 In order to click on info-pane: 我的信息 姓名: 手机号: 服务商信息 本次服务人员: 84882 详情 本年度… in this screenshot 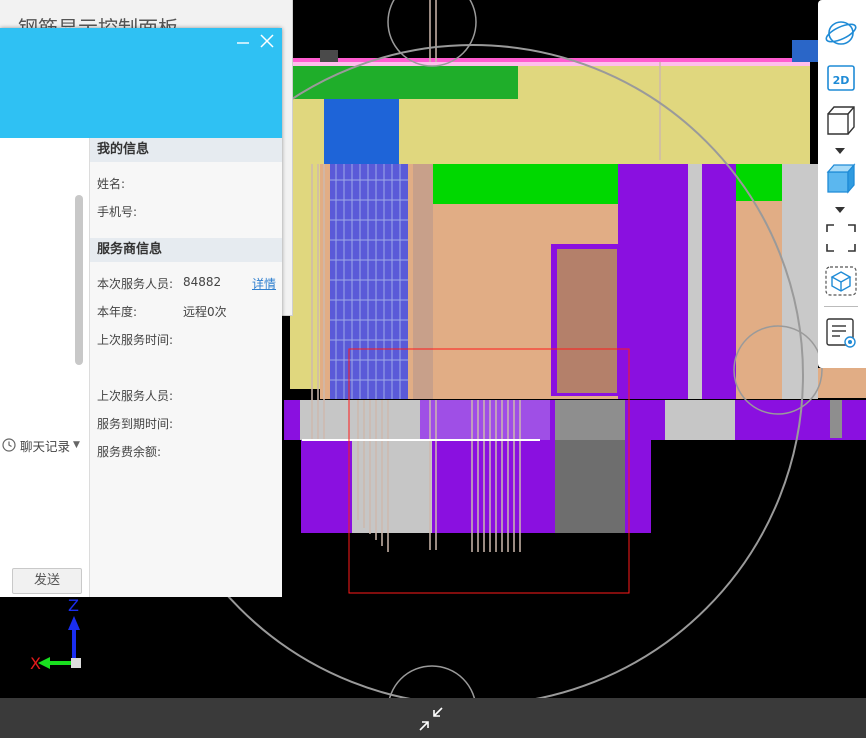, I will do `click(186, 367)`.